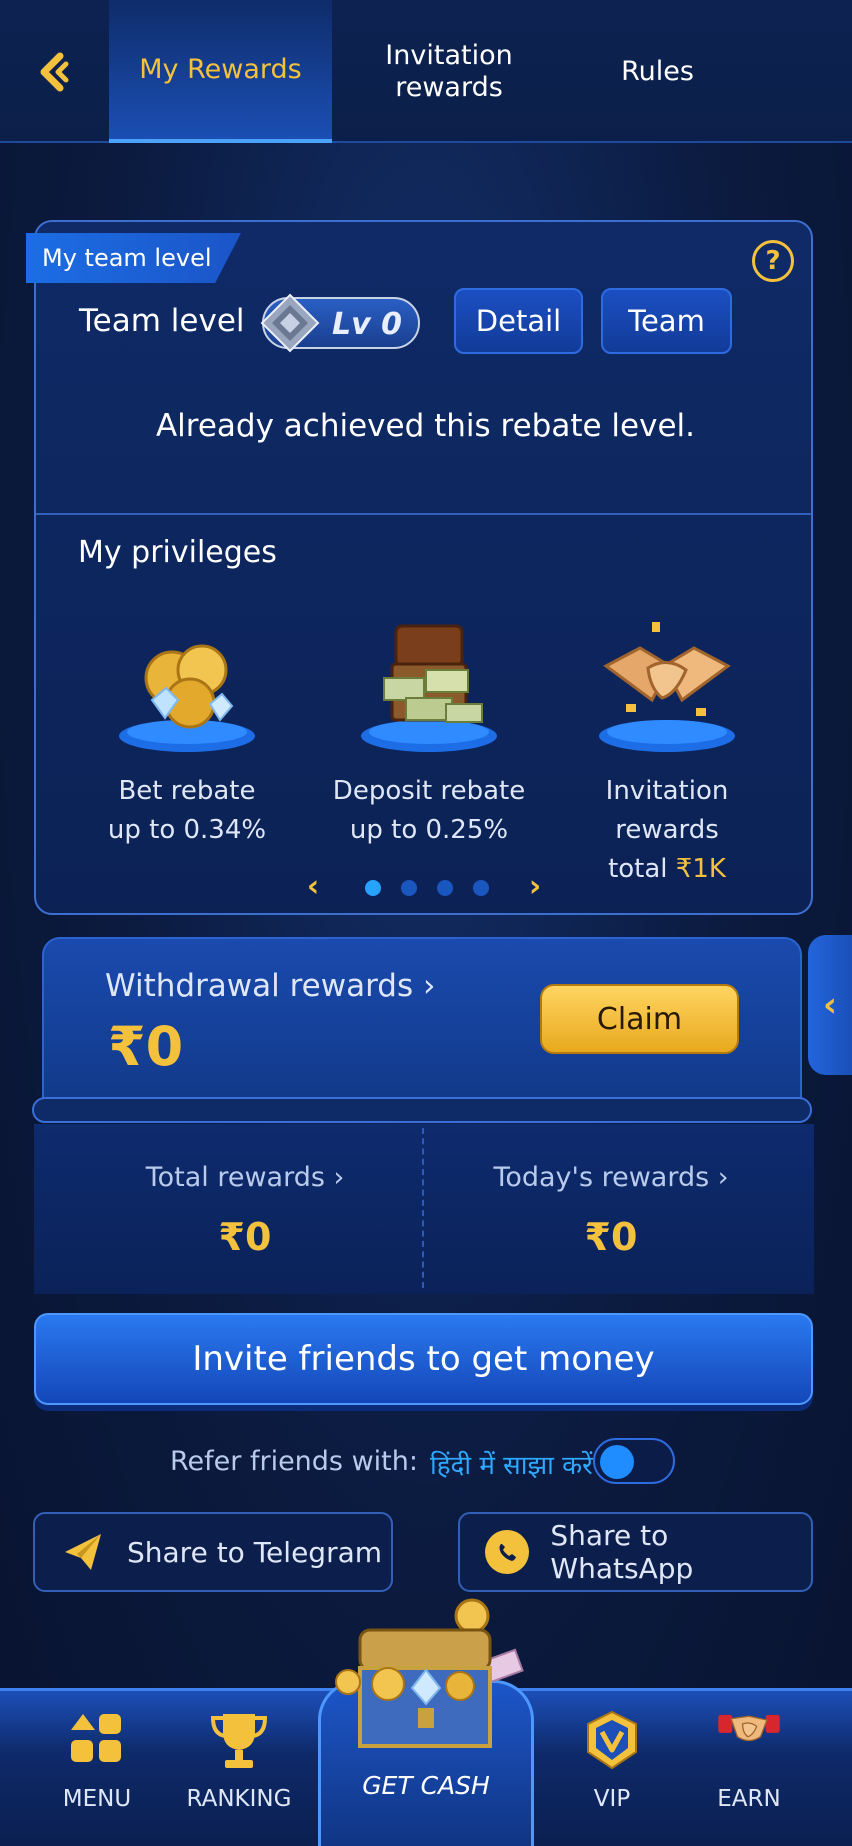 The image size is (852, 1846). What do you see at coordinates (423, 514) in the screenshot?
I see `card-divider` at bounding box center [423, 514].